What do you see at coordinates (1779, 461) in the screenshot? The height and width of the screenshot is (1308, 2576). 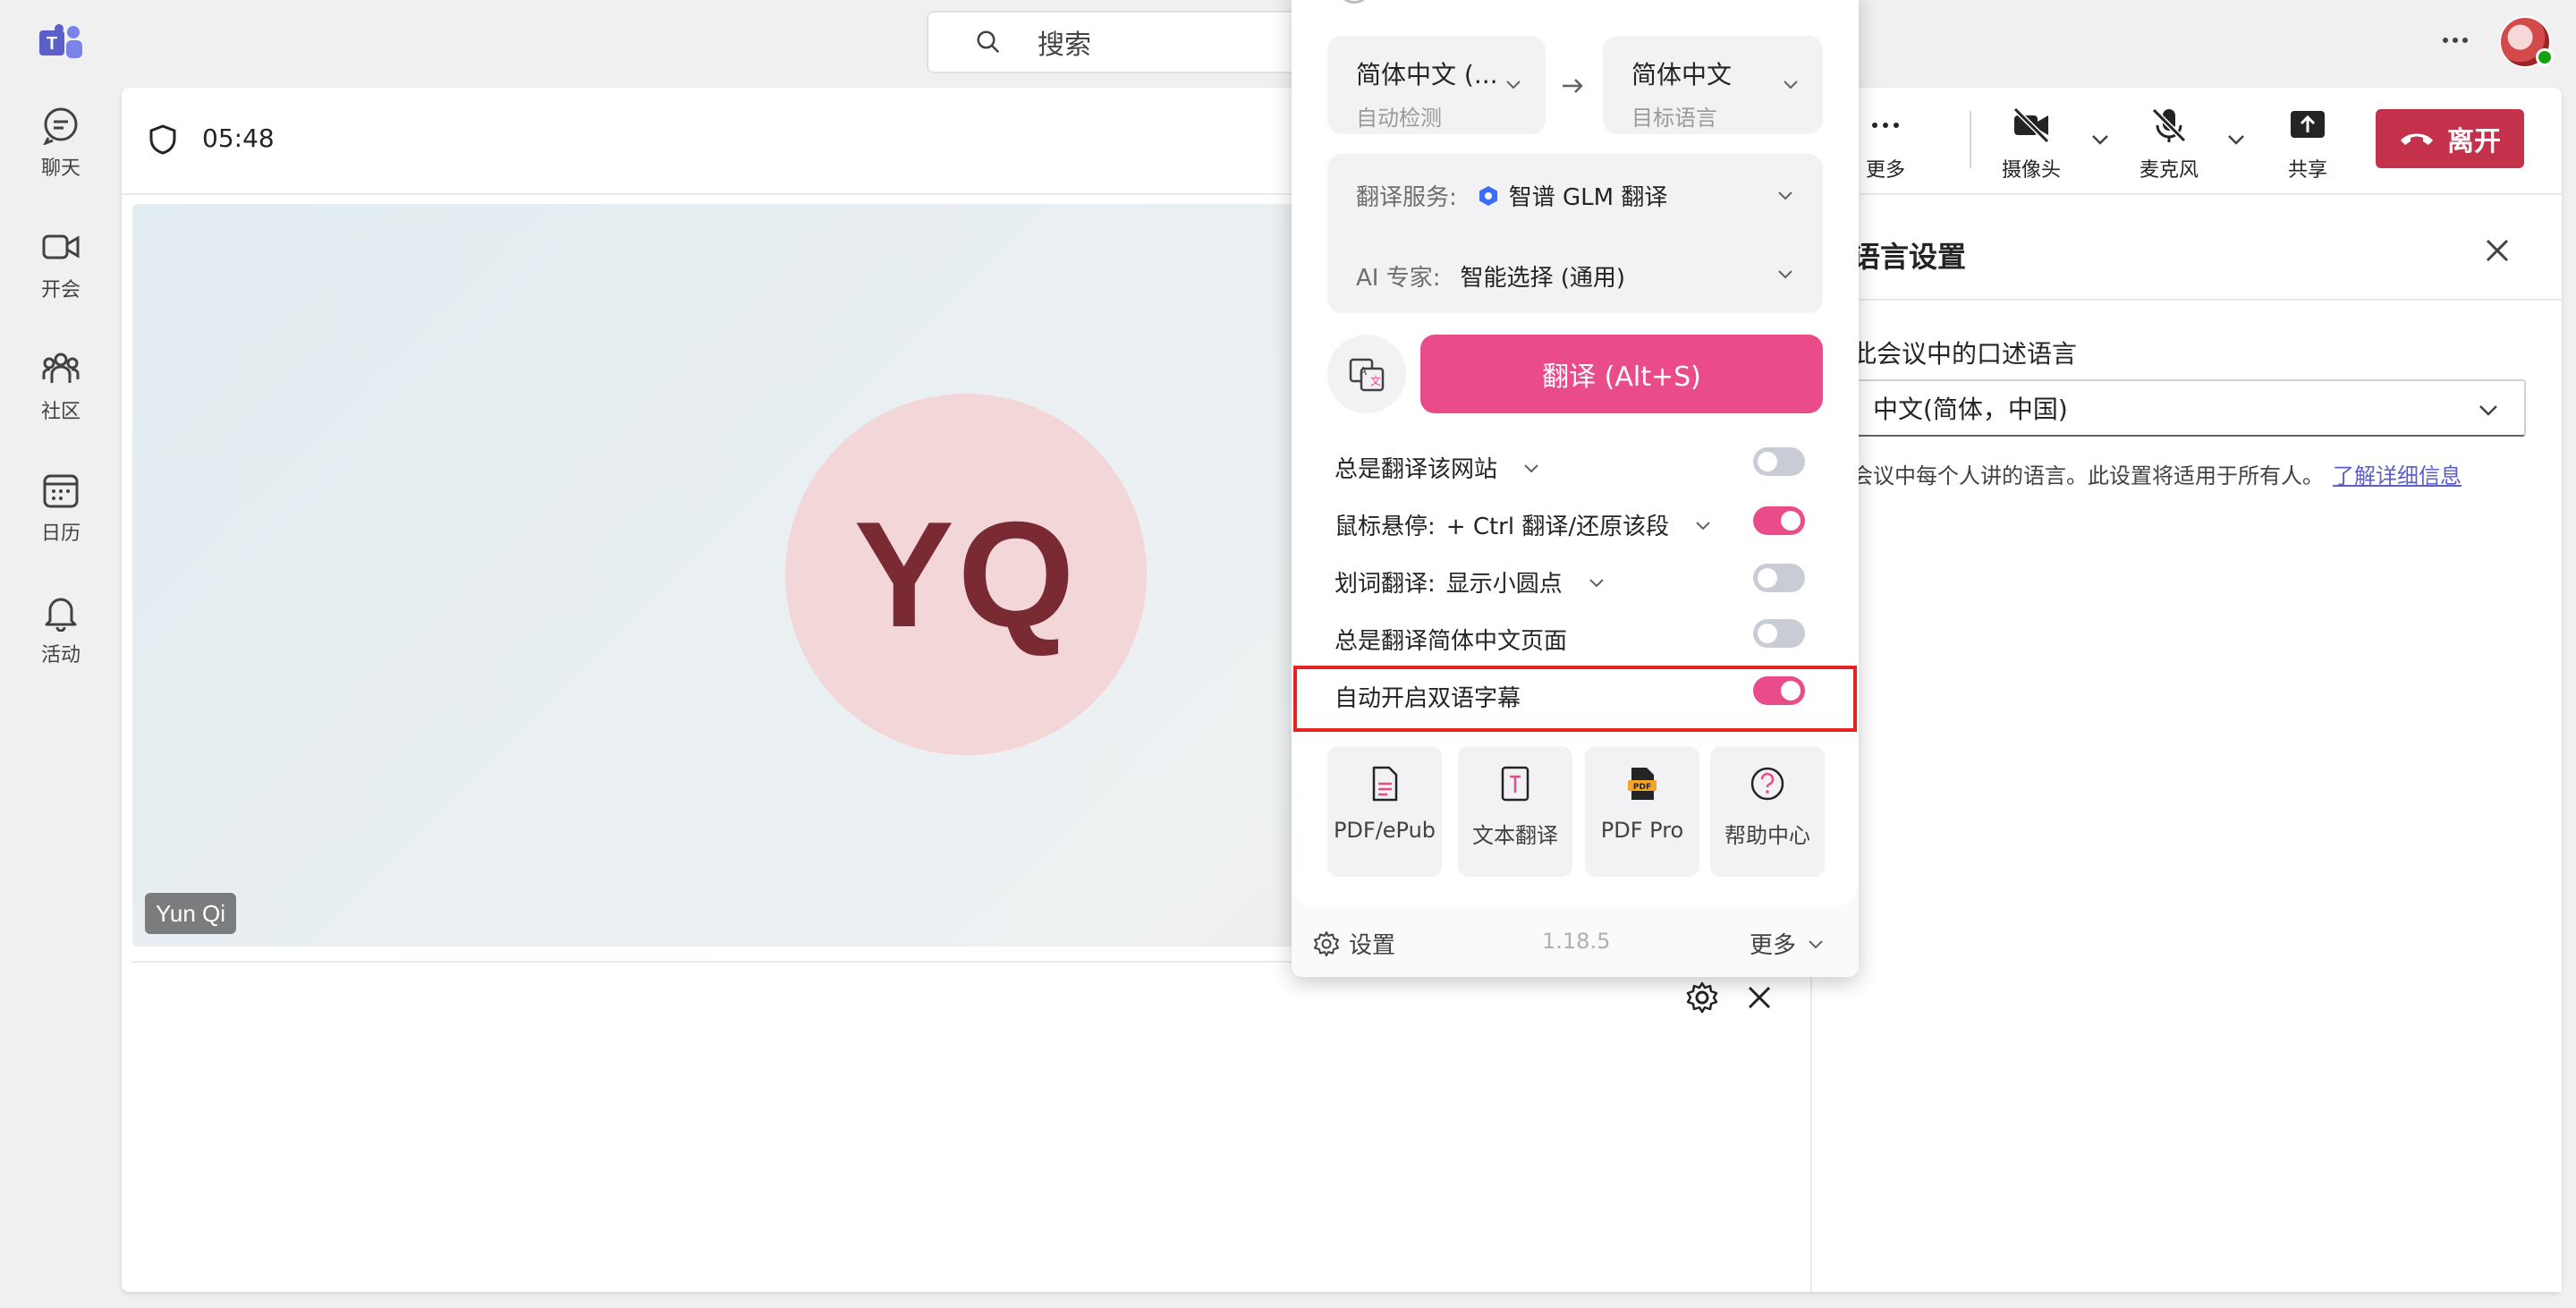 I see `toggle-always-translate-site` at bounding box center [1779, 461].